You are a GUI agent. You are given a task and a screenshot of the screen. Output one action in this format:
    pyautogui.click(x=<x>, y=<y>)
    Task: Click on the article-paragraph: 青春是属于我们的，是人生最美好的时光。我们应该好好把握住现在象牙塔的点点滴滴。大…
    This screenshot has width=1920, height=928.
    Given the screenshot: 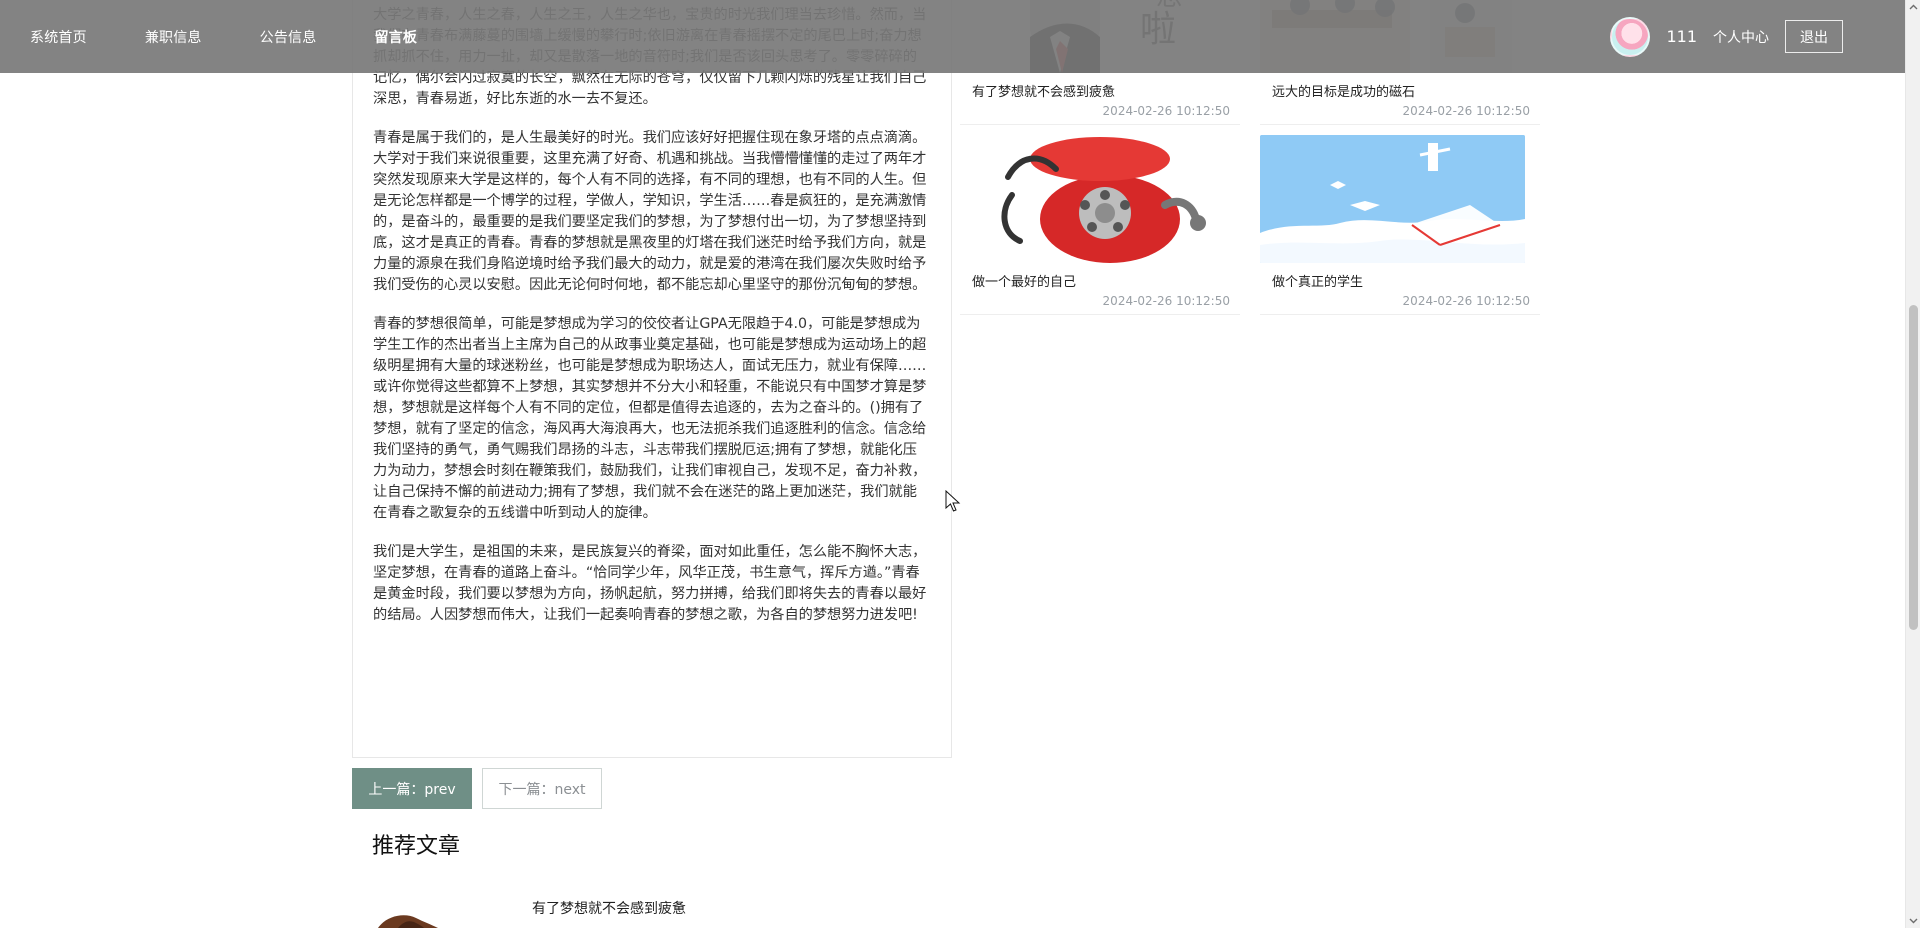 What is the action you would take?
    pyautogui.click(x=650, y=211)
    